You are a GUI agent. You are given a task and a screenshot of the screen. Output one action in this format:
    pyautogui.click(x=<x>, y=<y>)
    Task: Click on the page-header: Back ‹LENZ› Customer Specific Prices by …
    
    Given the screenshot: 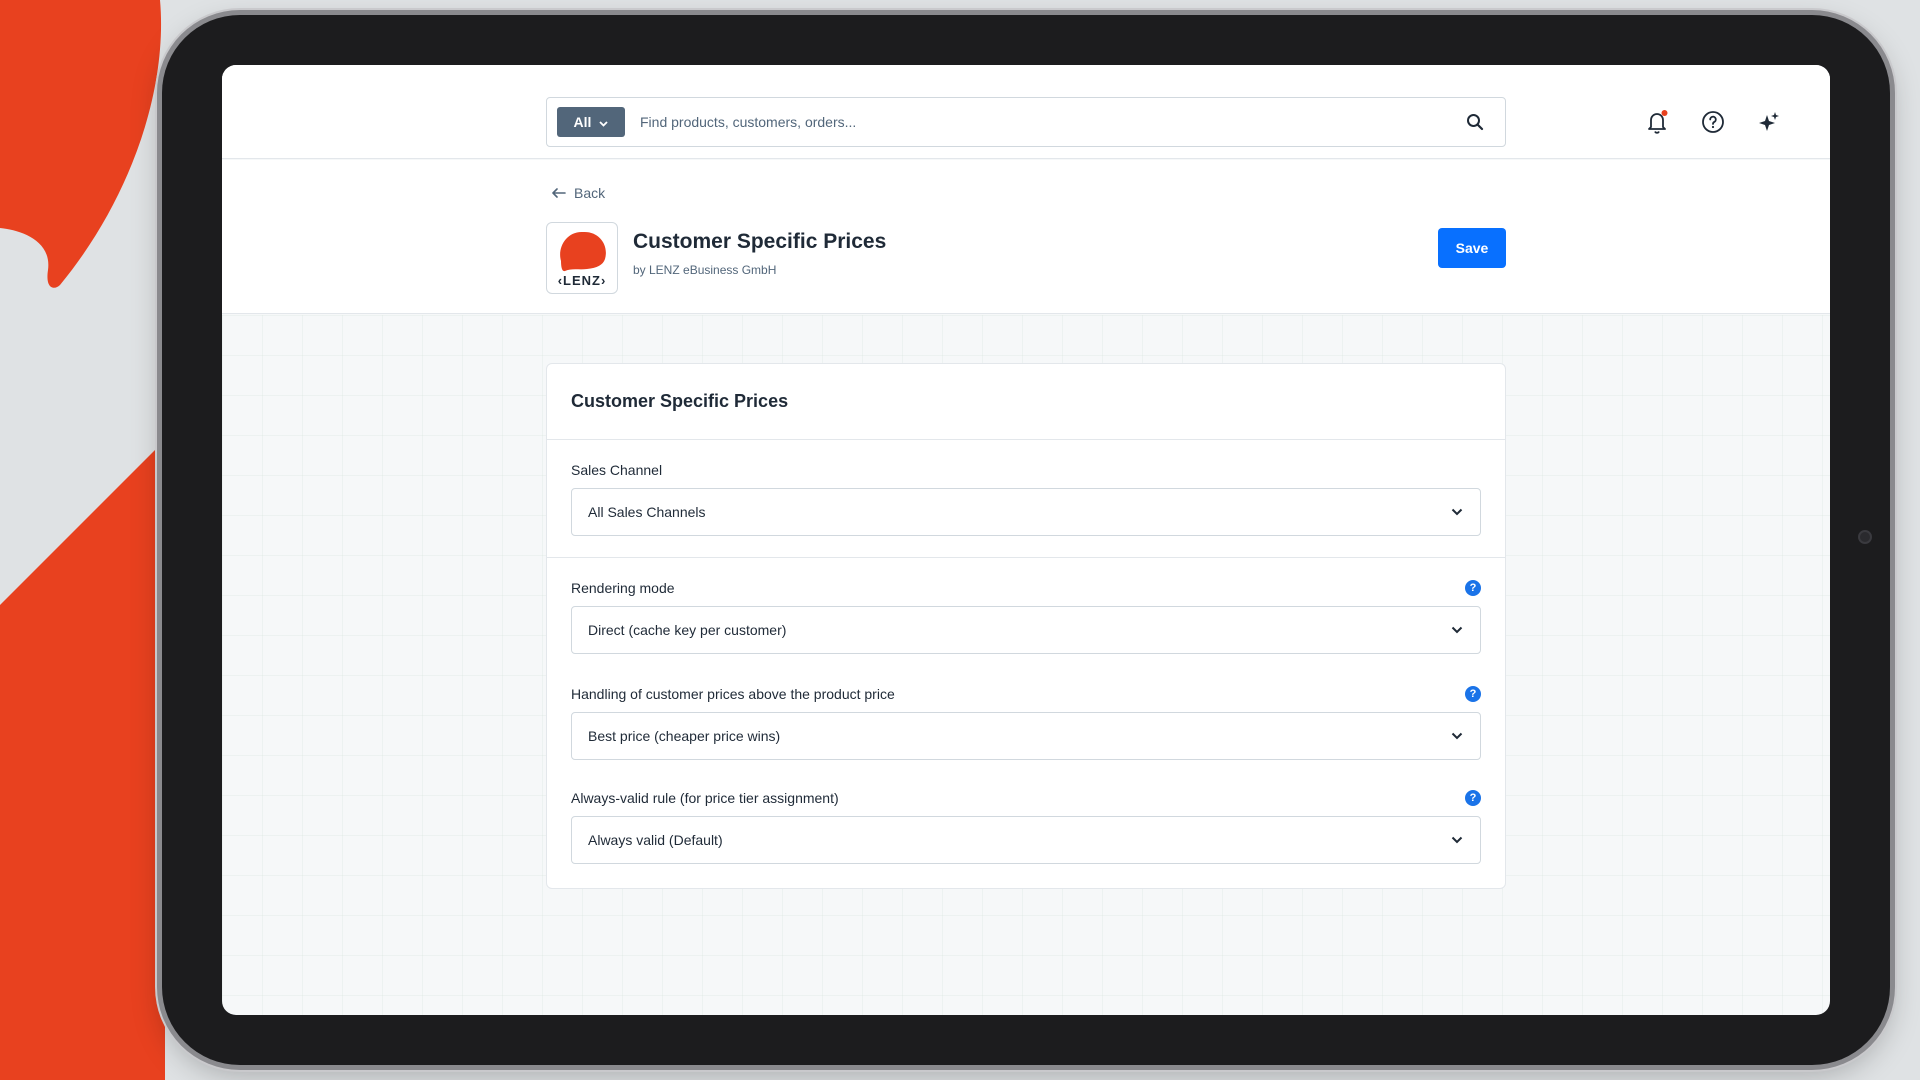 What is the action you would take?
    pyautogui.click(x=1026, y=237)
    